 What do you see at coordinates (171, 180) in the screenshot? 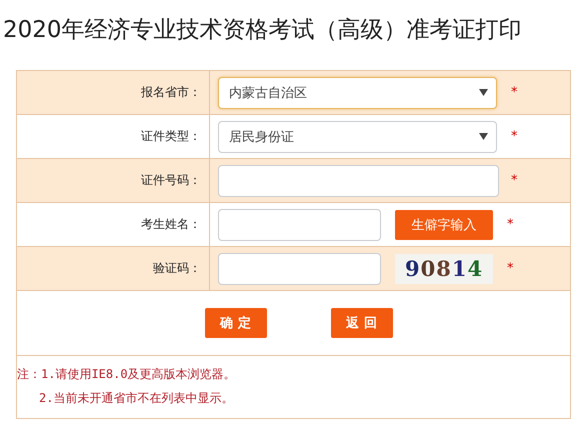
I see `field-label: 证件号码：` at bounding box center [171, 180].